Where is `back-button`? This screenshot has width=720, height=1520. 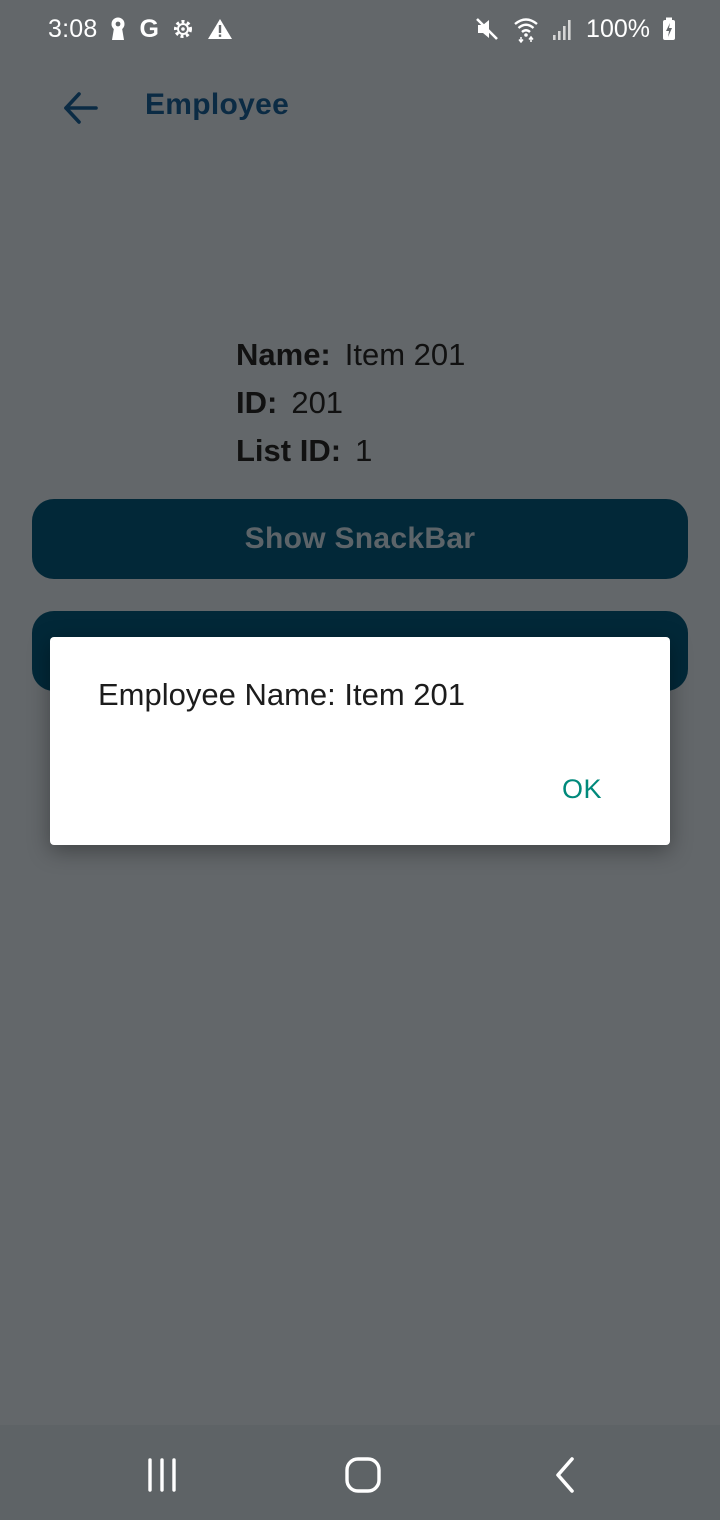
back-button is located at coordinates (80, 108).